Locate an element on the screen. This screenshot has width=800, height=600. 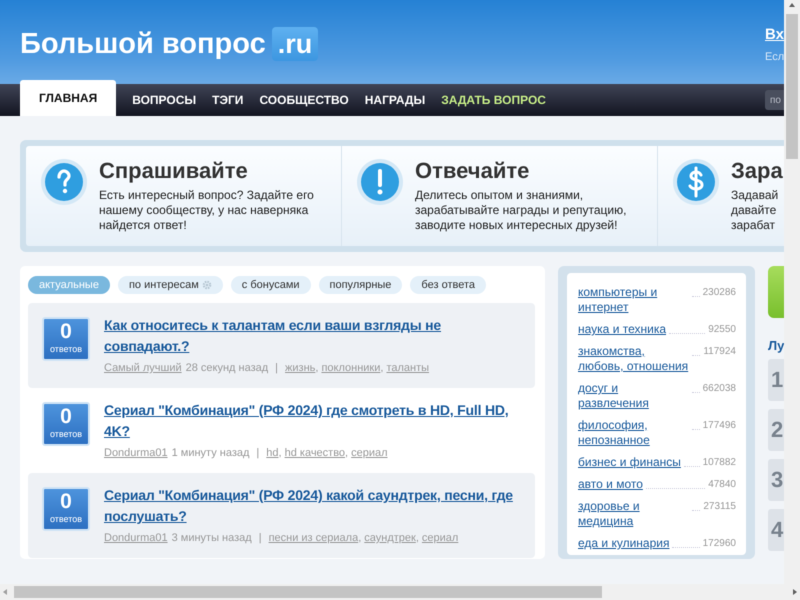
category-count: 172960 is located at coordinates (719, 544).